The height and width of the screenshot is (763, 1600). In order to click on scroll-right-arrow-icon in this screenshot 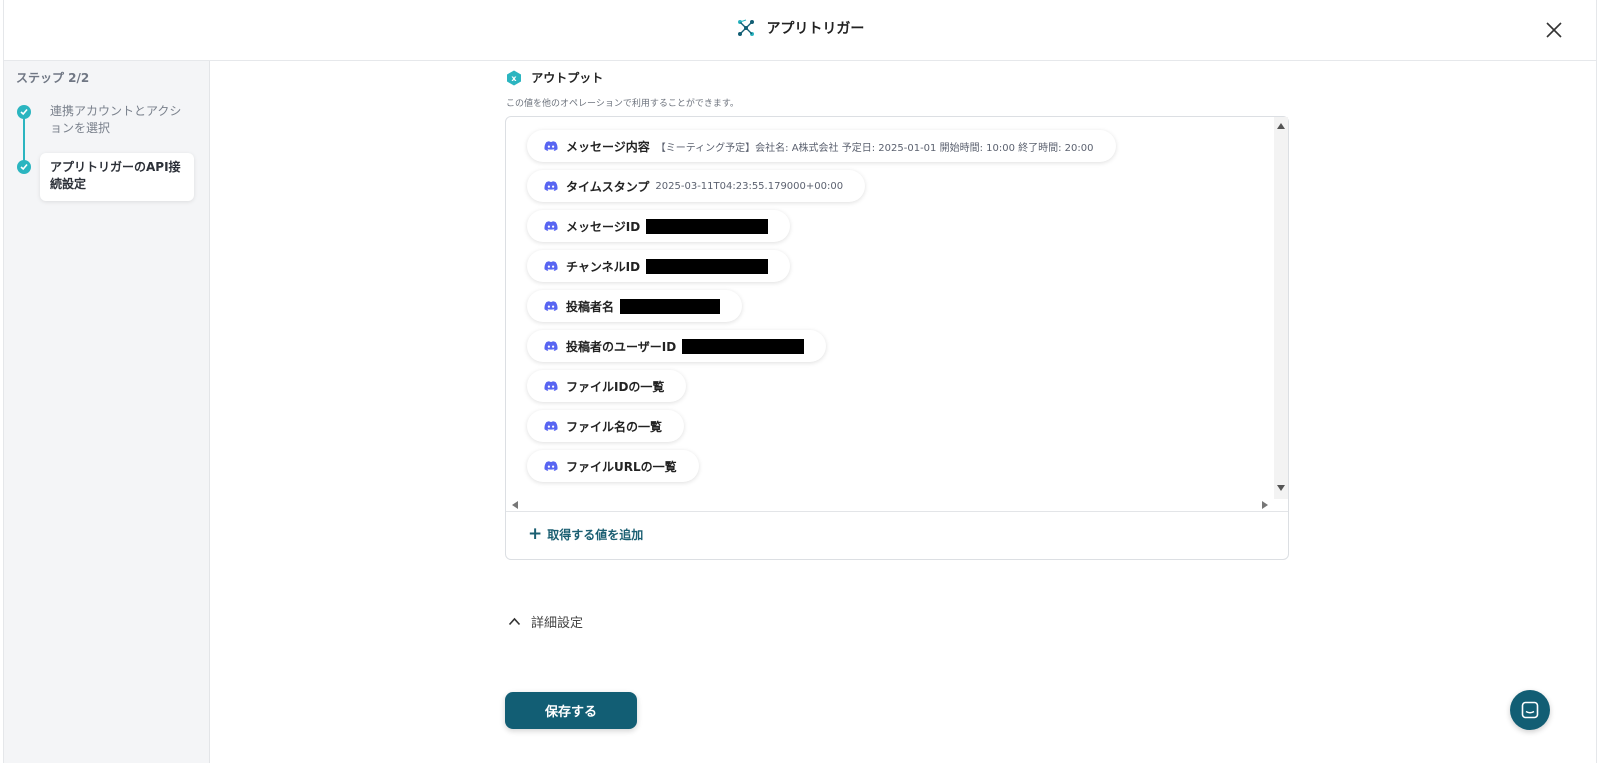, I will do `click(1265, 505)`.